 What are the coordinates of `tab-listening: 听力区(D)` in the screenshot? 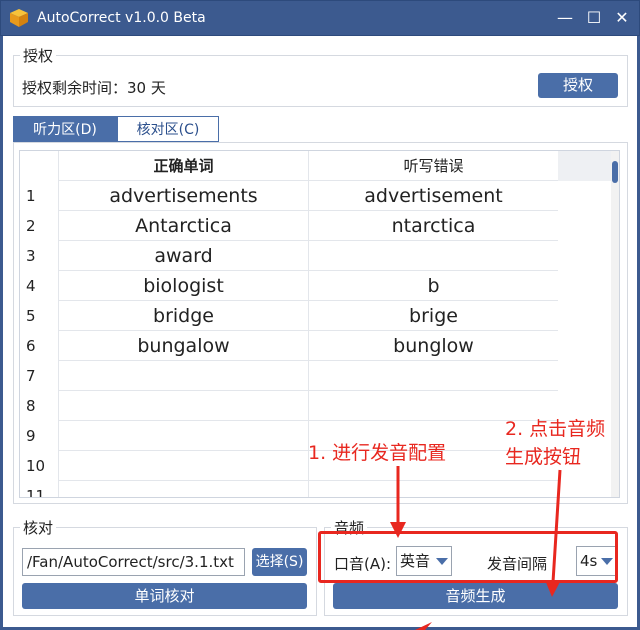 It's located at (65, 129).